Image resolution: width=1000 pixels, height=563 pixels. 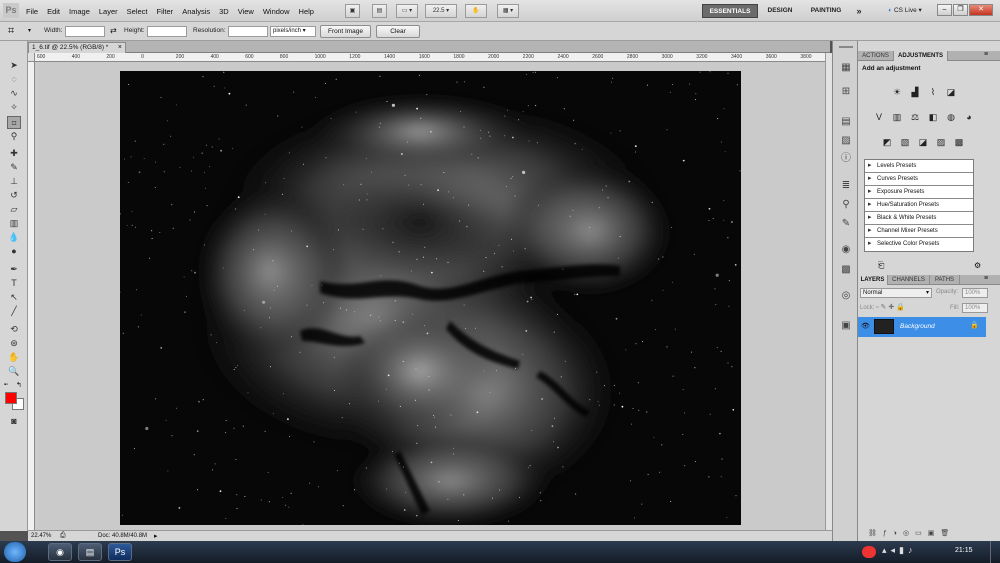 What do you see at coordinates (881, 266) in the screenshot?
I see `return-to-list-icon: ⎗` at bounding box center [881, 266].